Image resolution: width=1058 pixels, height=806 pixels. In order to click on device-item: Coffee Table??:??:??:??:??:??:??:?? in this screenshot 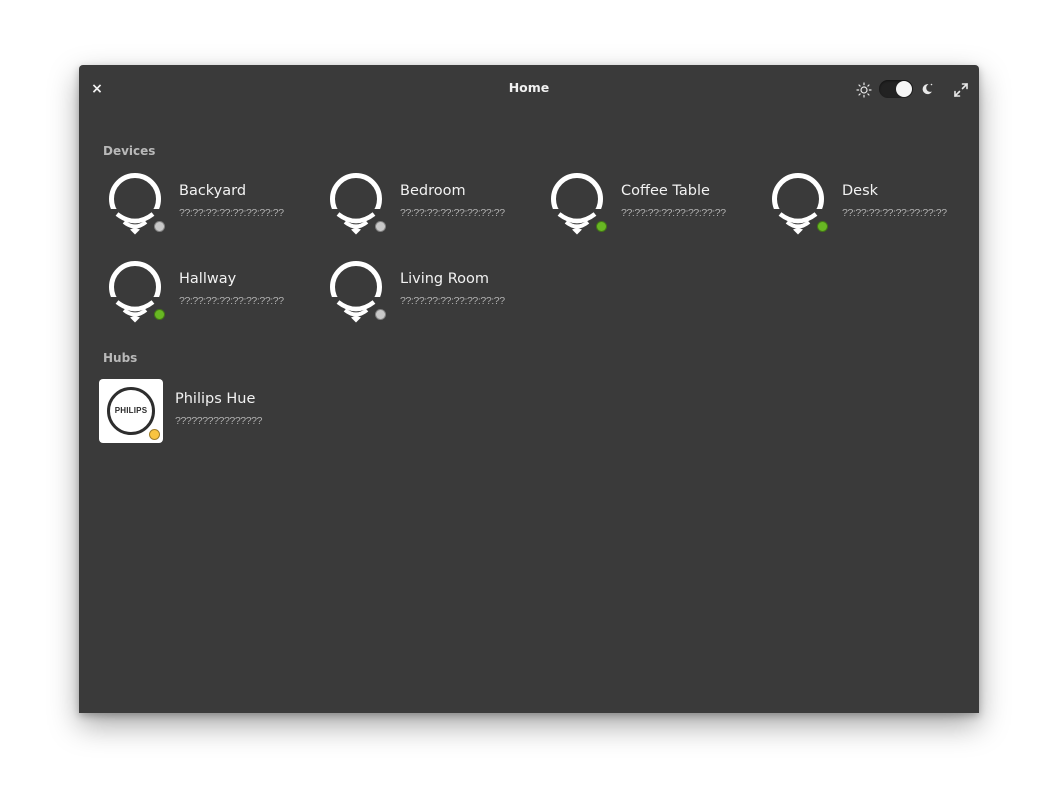, I will do `click(647, 204)`.